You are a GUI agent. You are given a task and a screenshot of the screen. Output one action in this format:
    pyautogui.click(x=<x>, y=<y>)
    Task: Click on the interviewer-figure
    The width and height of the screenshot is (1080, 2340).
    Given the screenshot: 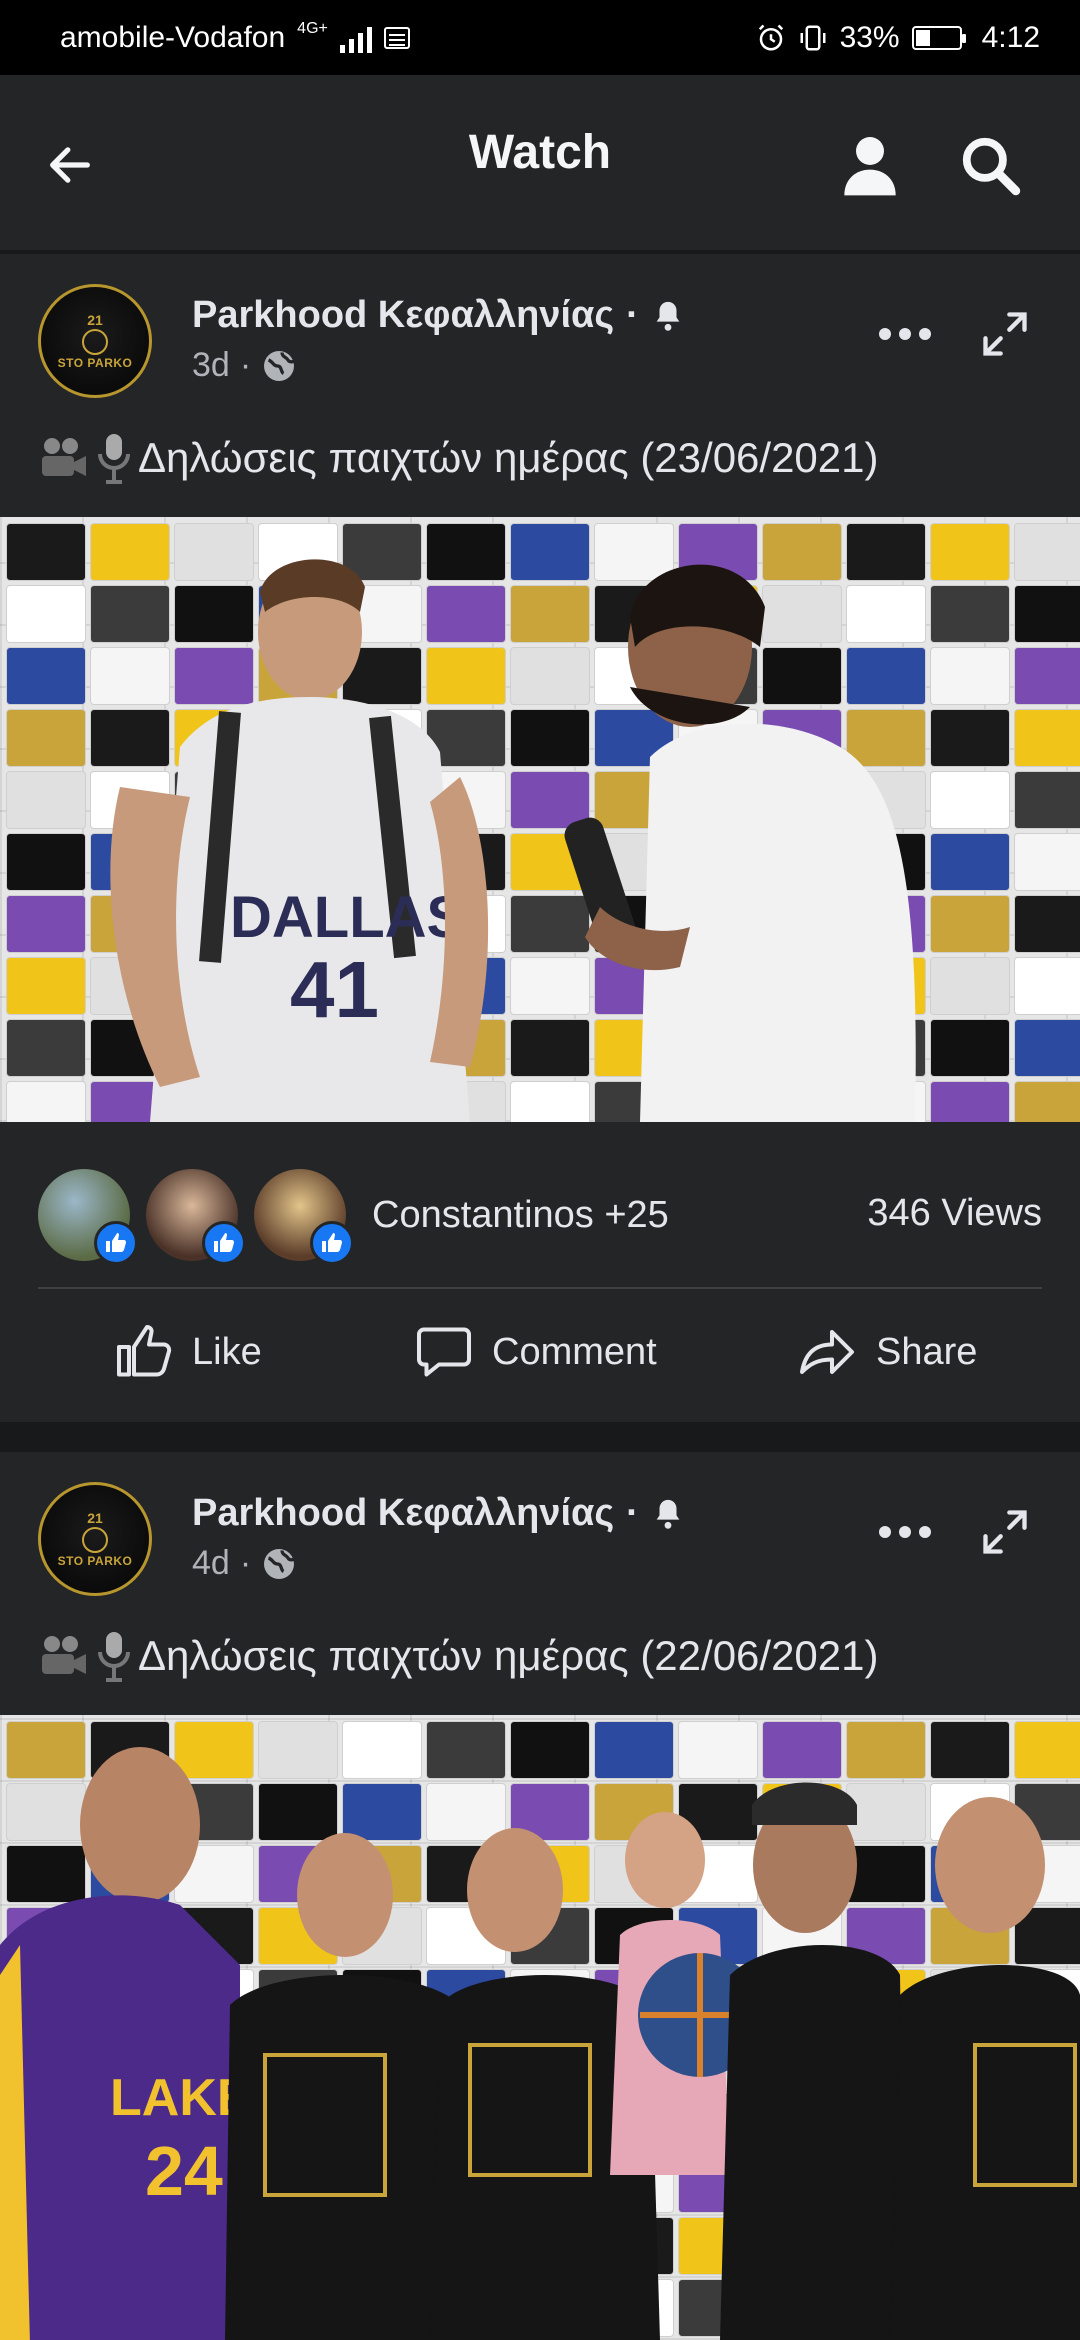 What is the action you would take?
    pyautogui.click(x=740, y=843)
    